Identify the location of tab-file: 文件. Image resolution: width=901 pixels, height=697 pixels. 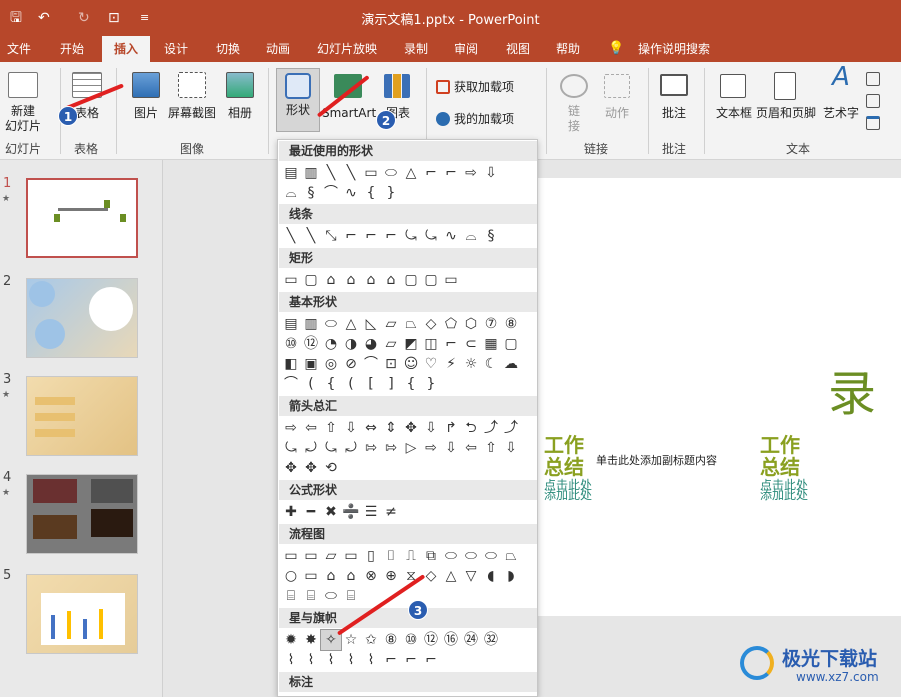
(19, 49).